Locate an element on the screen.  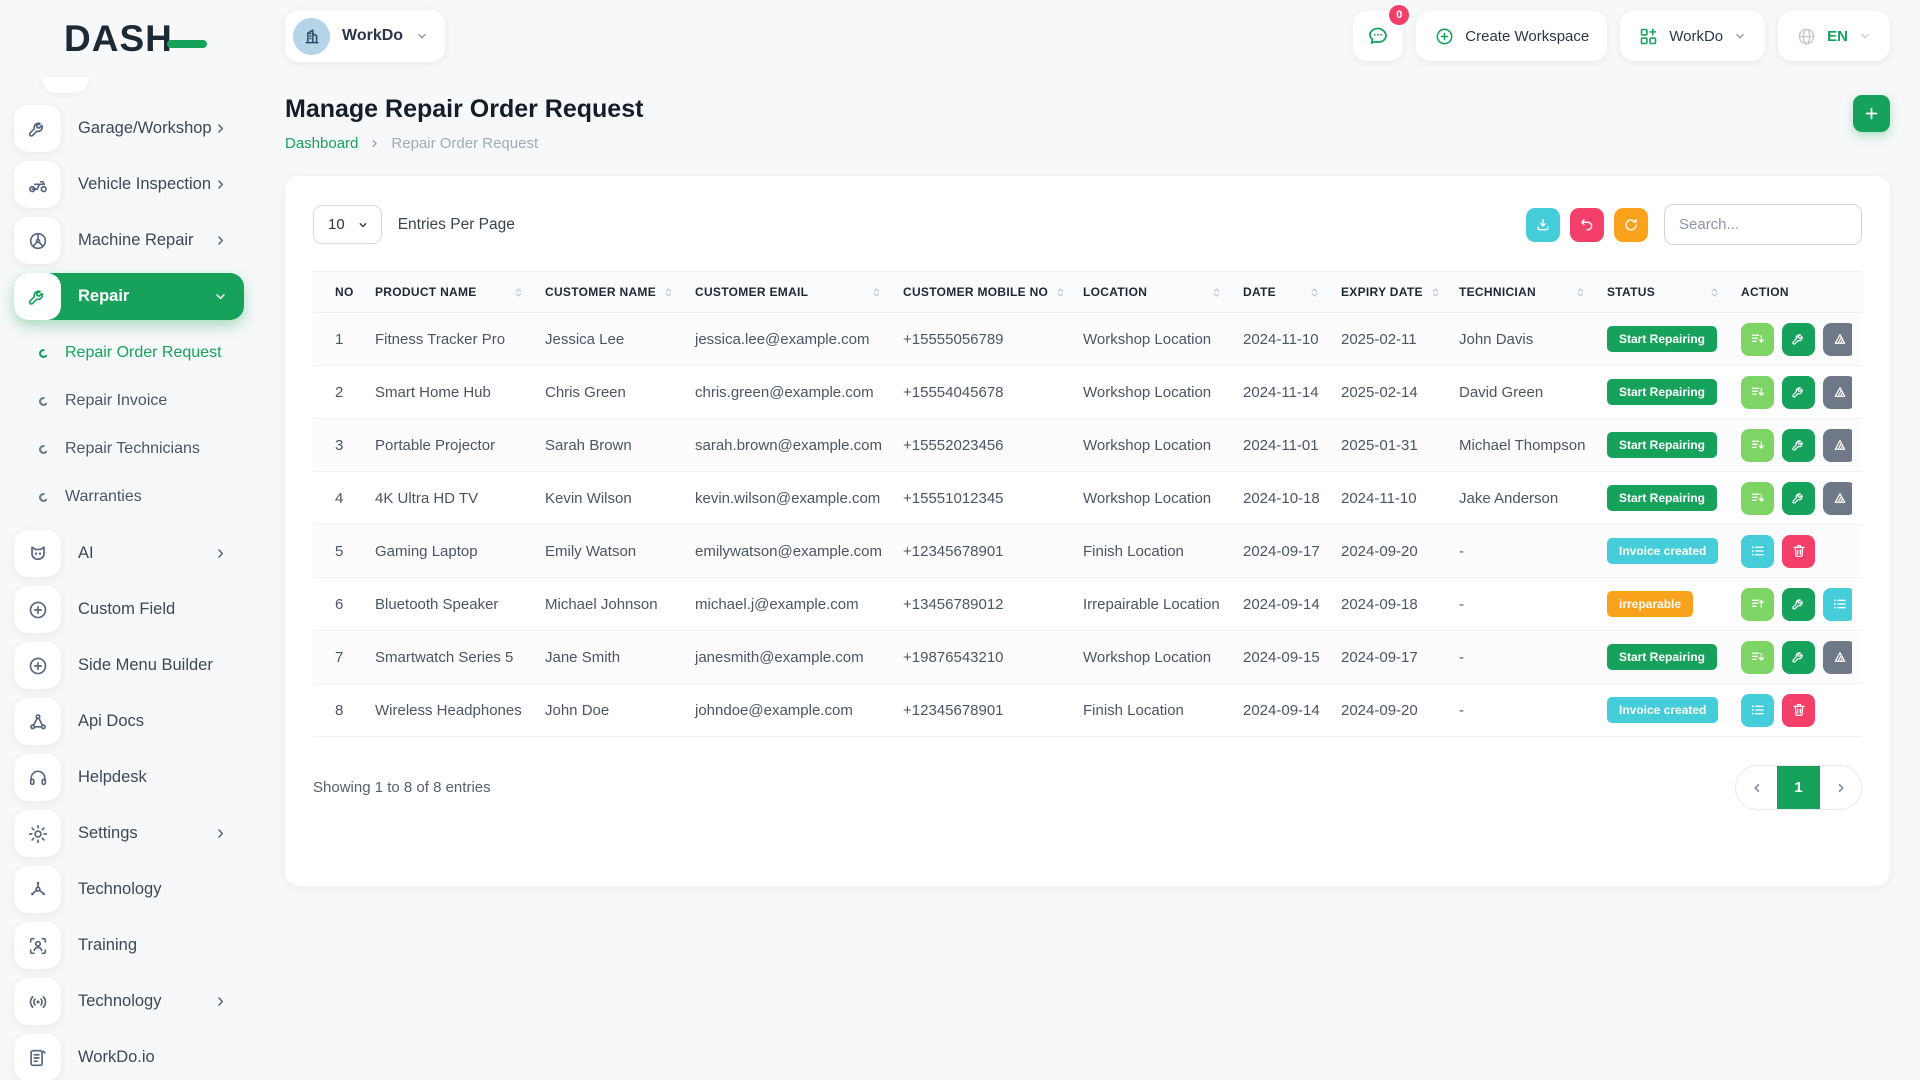
sidebar-item-side-menu-builder: Side Menu Builder is located at coordinates (129, 665).